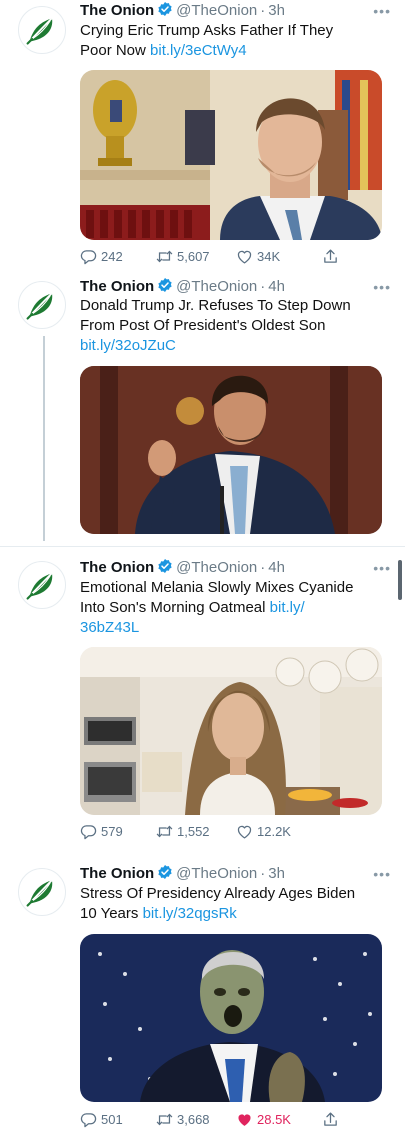 This screenshot has width=405, height=1137. What do you see at coordinates (232, 628) in the screenshot?
I see `tweet-link-part-2: 36bZ43L` at bounding box center [232, 628].